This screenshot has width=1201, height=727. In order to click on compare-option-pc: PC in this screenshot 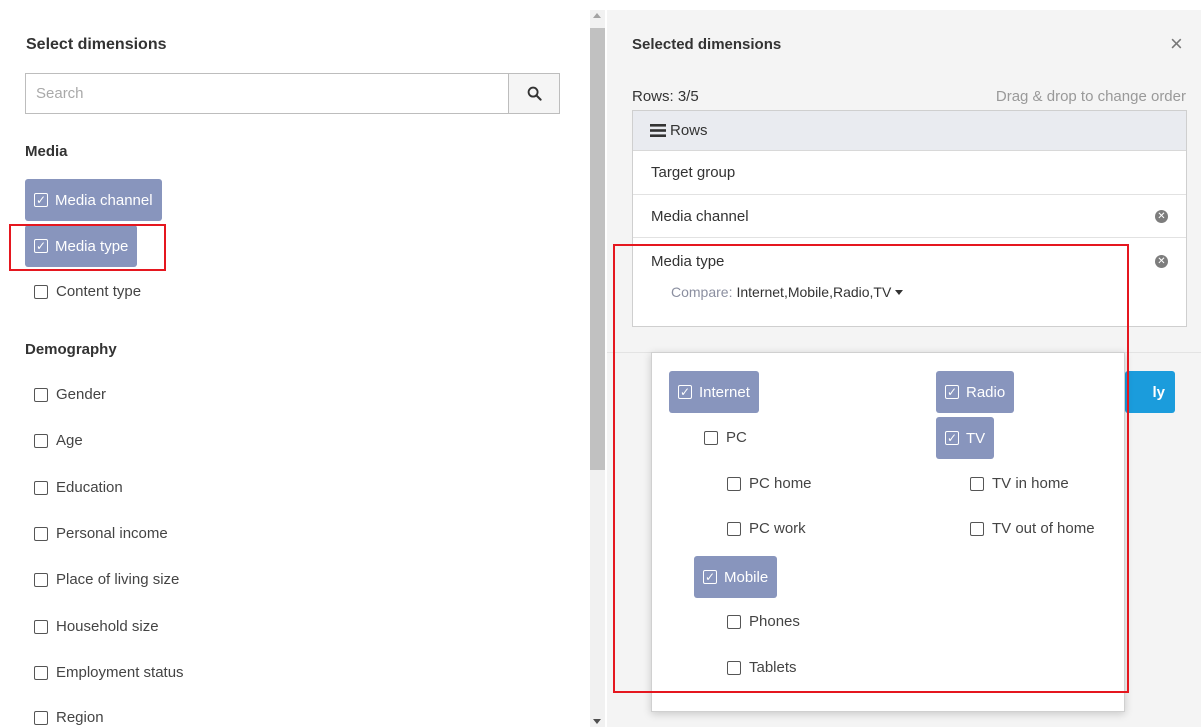, I will do `click(725, 437)`.